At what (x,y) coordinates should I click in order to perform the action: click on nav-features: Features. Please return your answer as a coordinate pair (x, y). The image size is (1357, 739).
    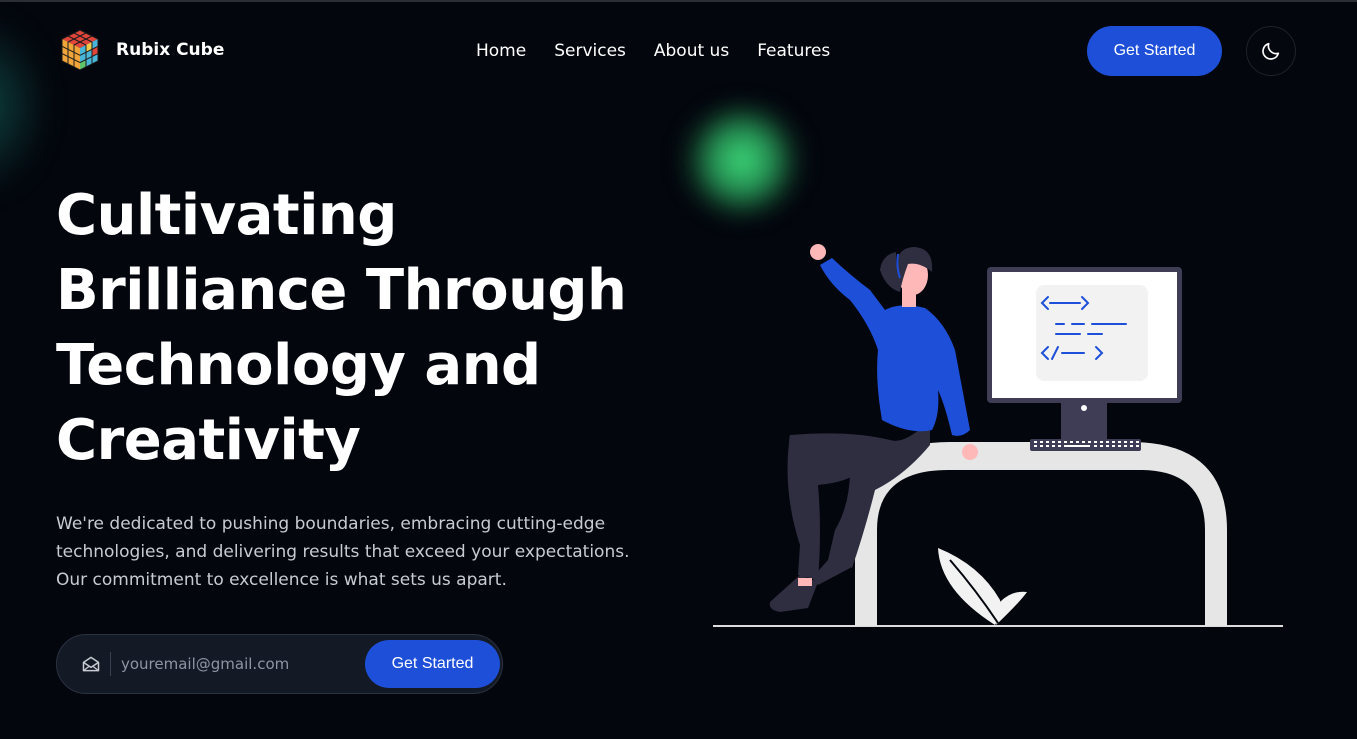
    Looking at the image, I should click on (793, 51).